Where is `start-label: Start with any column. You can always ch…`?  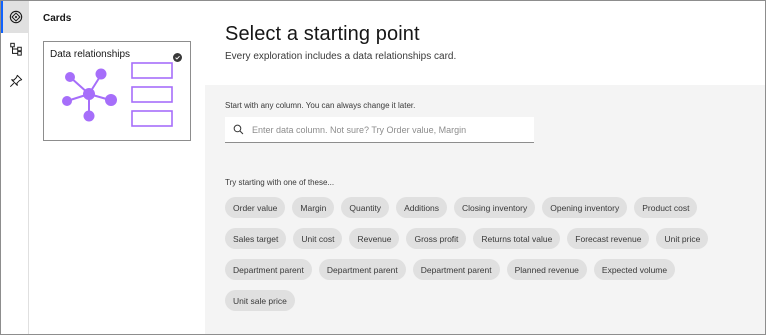 start-label: Start with any column. You can always ch… is located at coordinates (320, 105).